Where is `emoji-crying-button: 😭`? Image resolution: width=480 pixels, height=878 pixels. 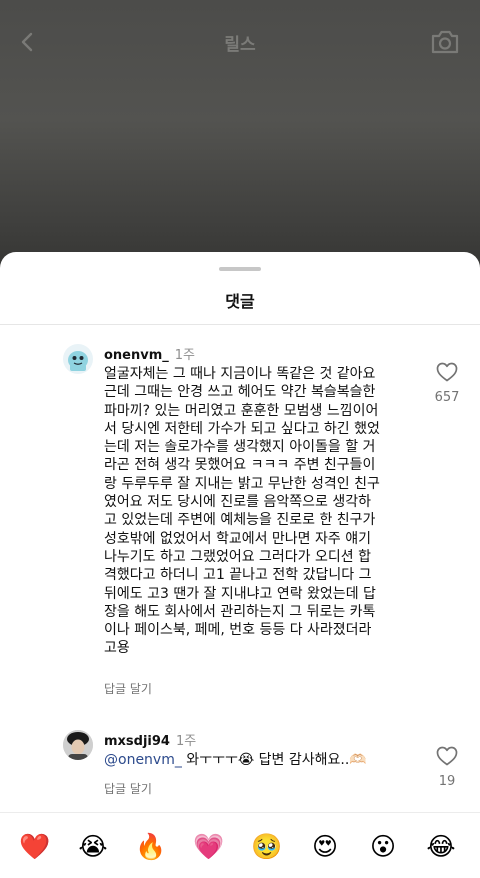
emoji-crying-button: 😭 is located at coordinates (93, 847).